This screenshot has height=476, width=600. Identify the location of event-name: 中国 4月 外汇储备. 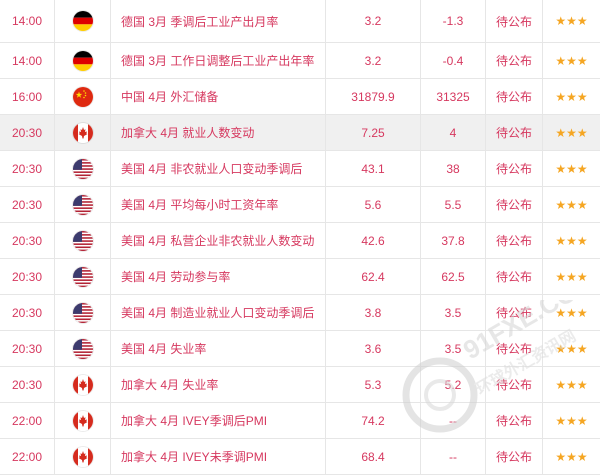
(218, 96).